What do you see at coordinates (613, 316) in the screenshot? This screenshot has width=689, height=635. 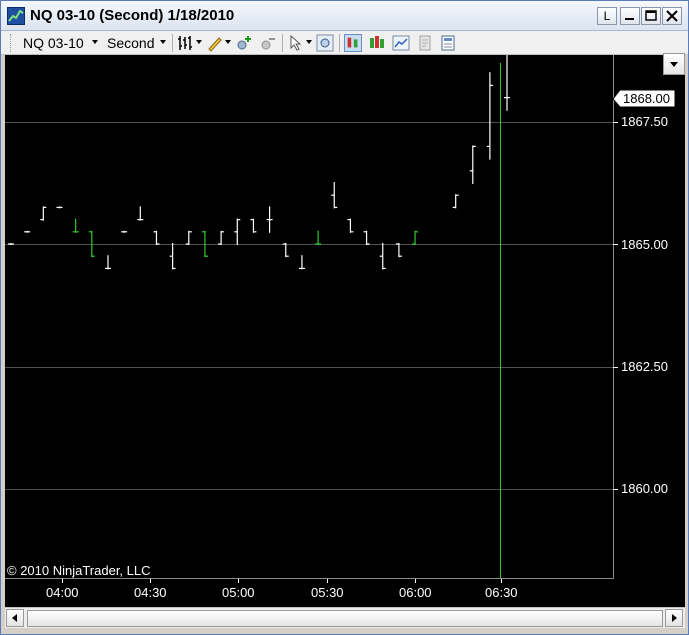 I see `price-axis` at bounding box center [613, 316].